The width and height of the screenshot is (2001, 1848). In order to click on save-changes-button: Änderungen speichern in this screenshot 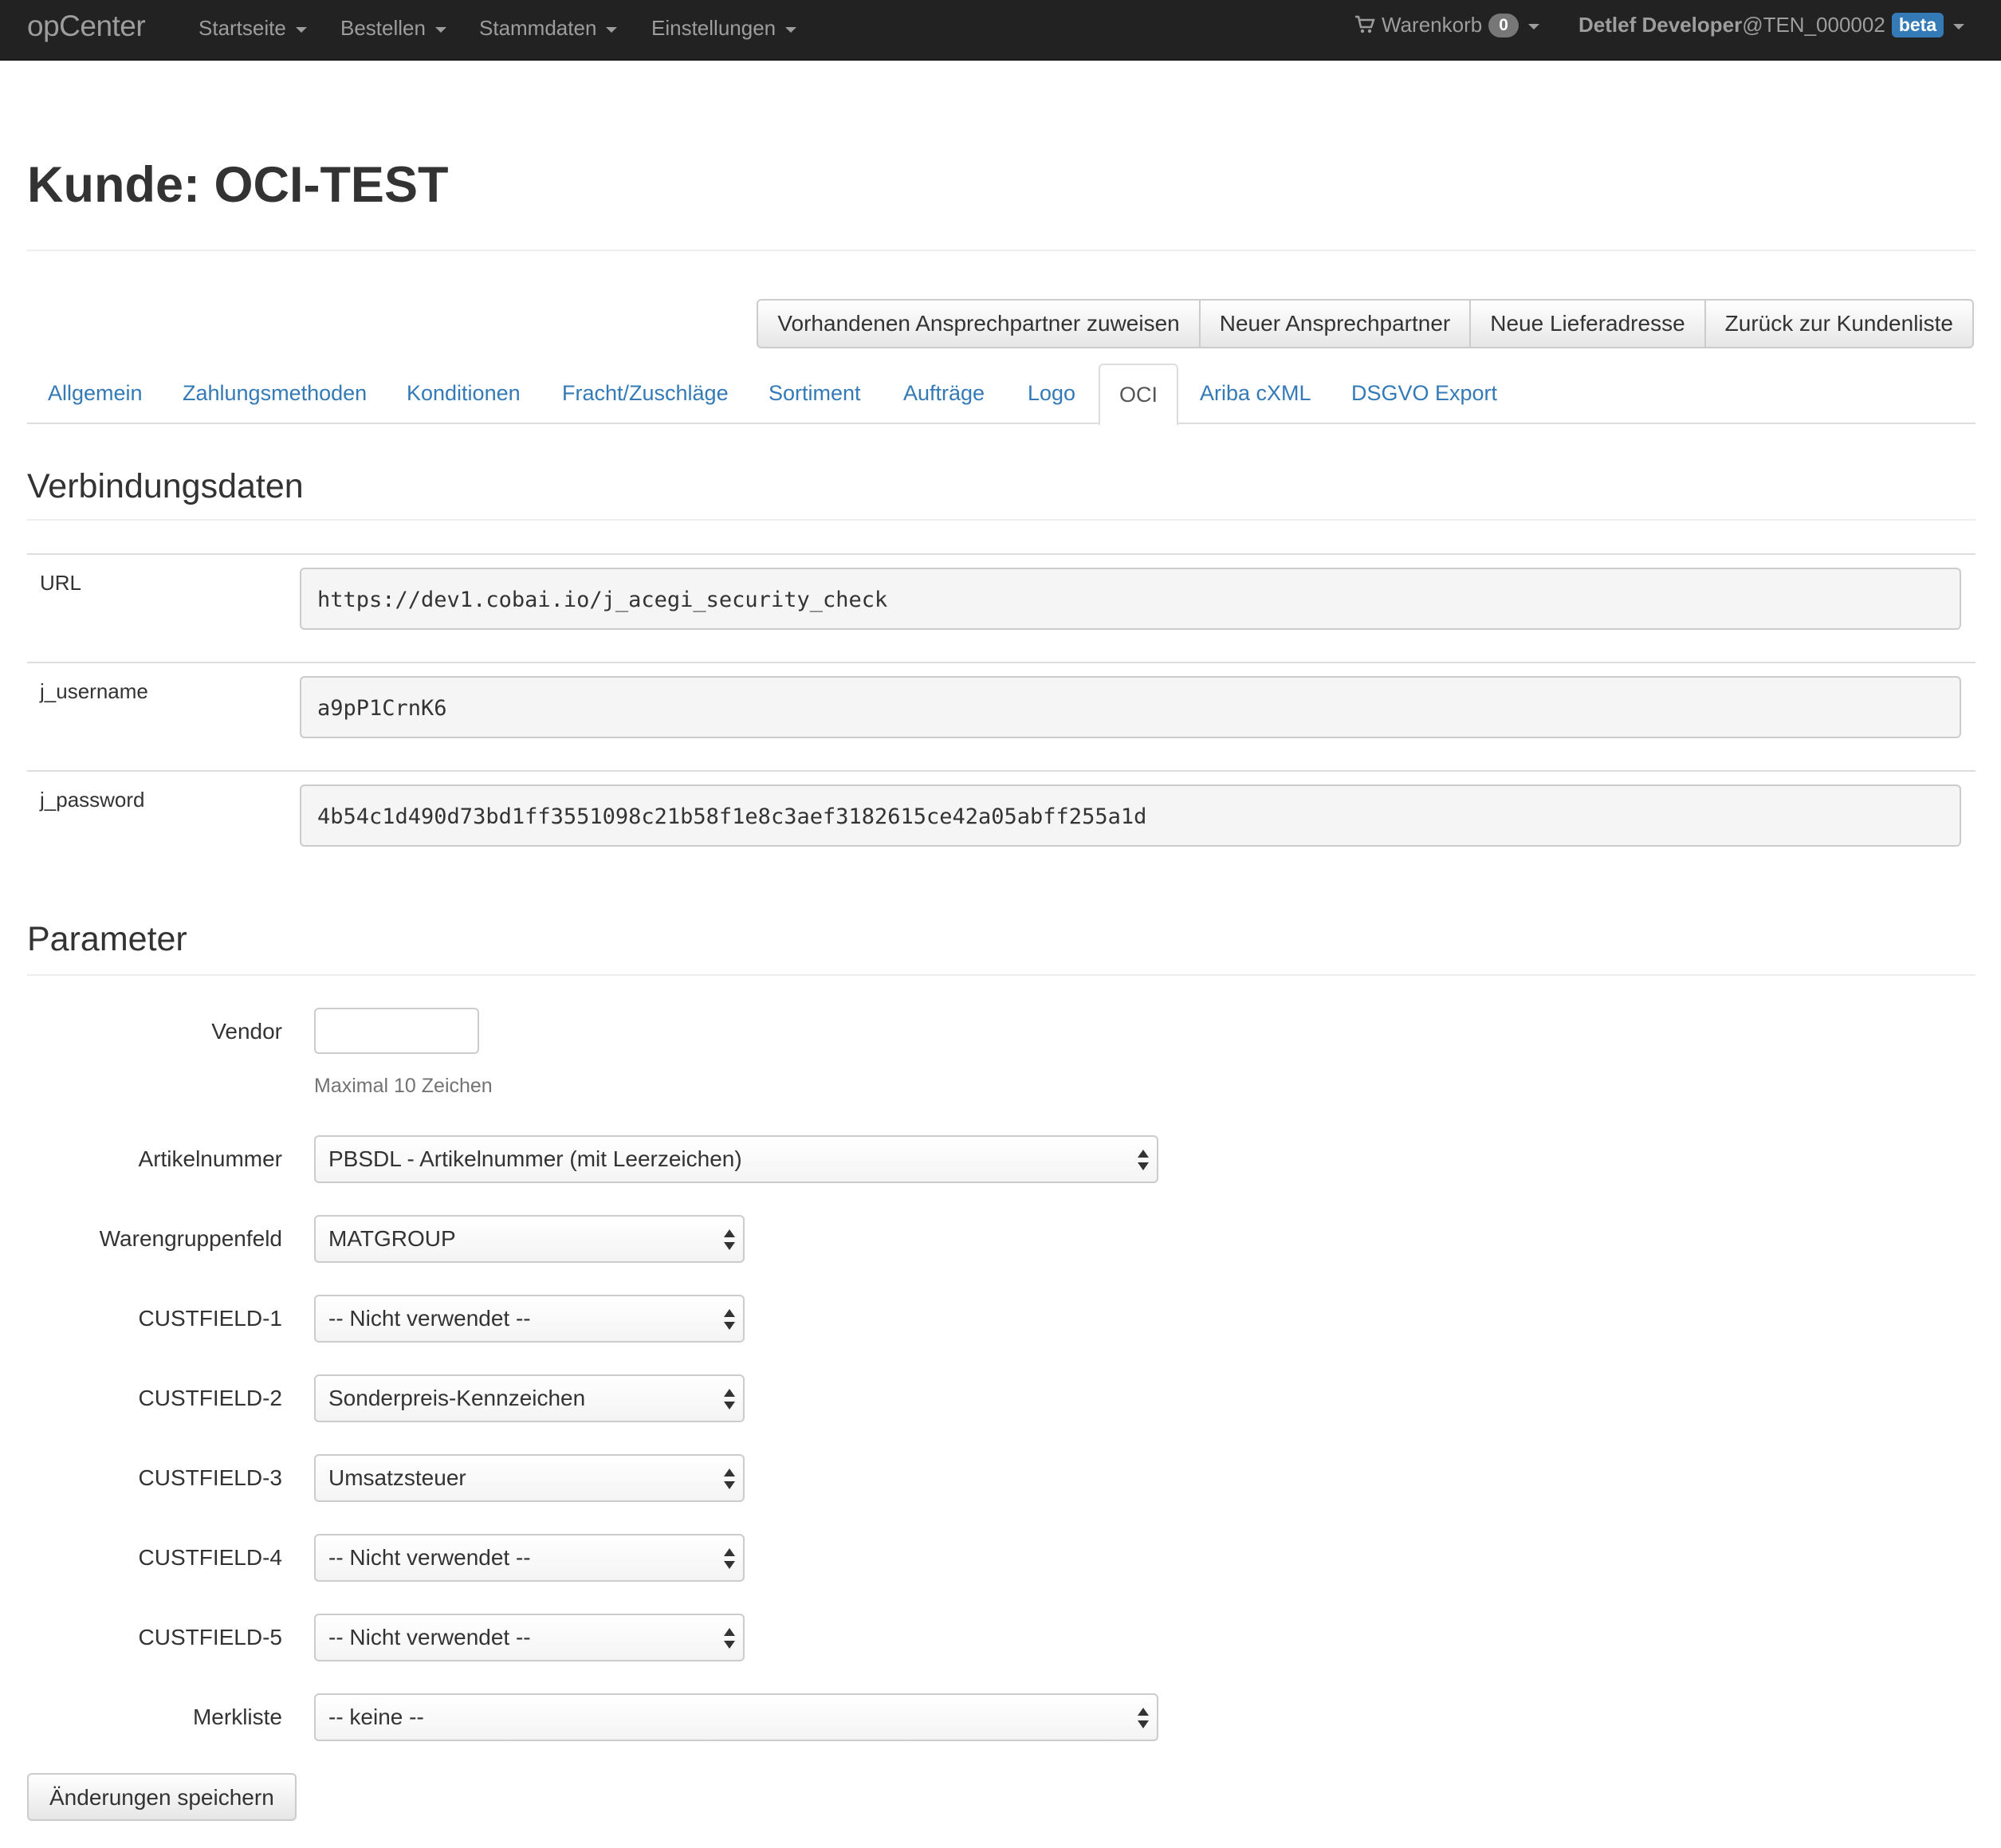, I will do `click(162, 1797)`.